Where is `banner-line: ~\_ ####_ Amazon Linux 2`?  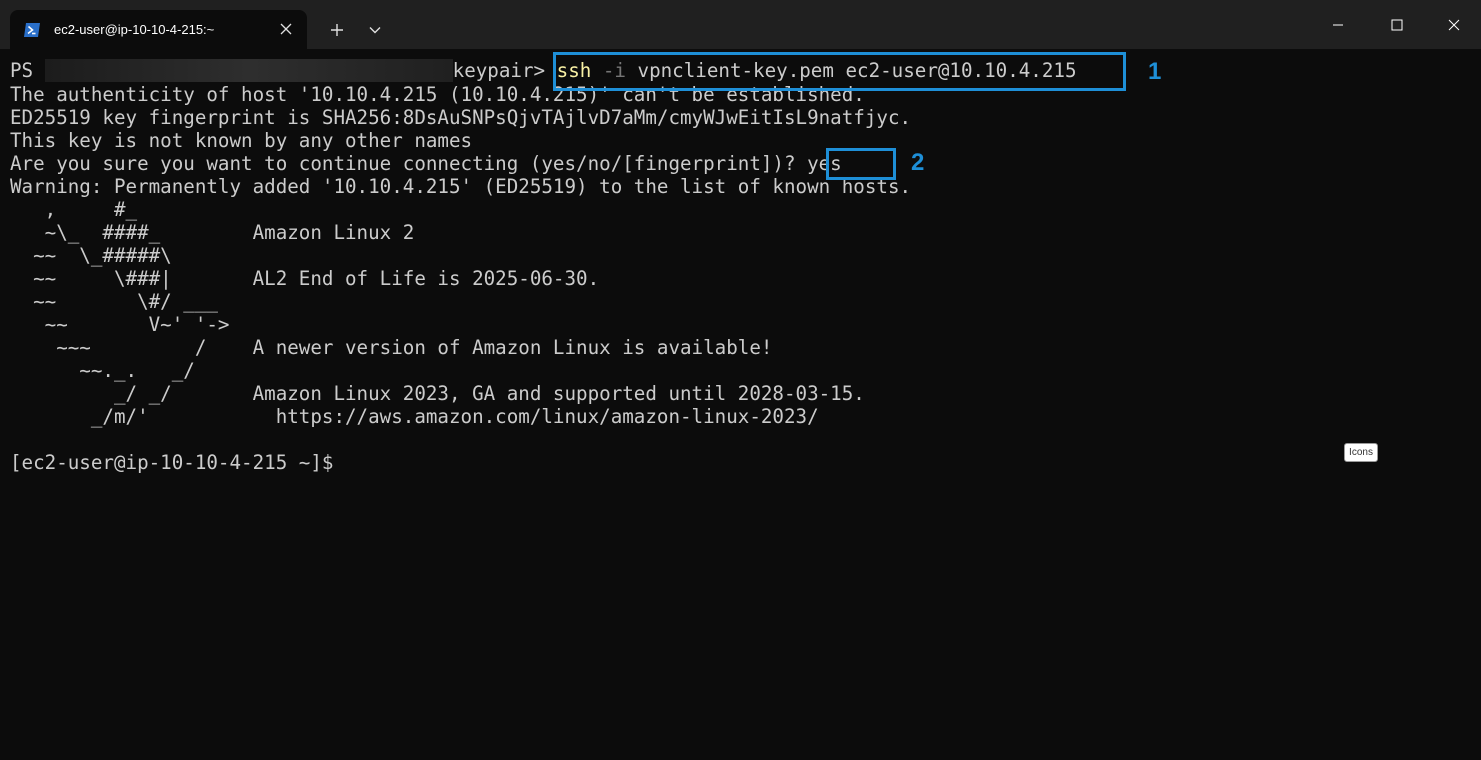 banner-line: ~\_ ####_ Amazon Linux 2 is located at coordinates (212, 232).